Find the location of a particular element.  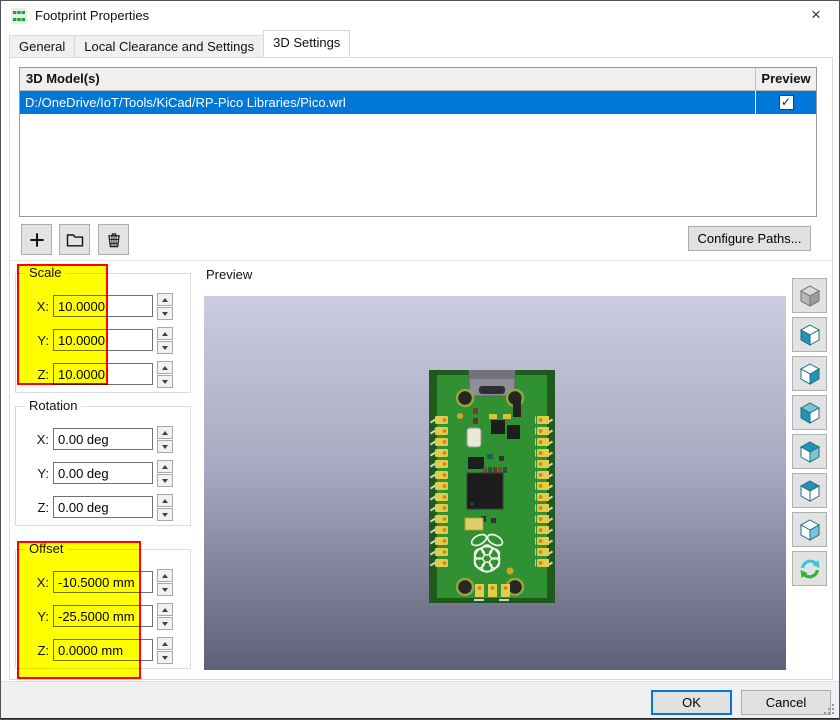

delete-model-button is located at coordinates (113, 239).